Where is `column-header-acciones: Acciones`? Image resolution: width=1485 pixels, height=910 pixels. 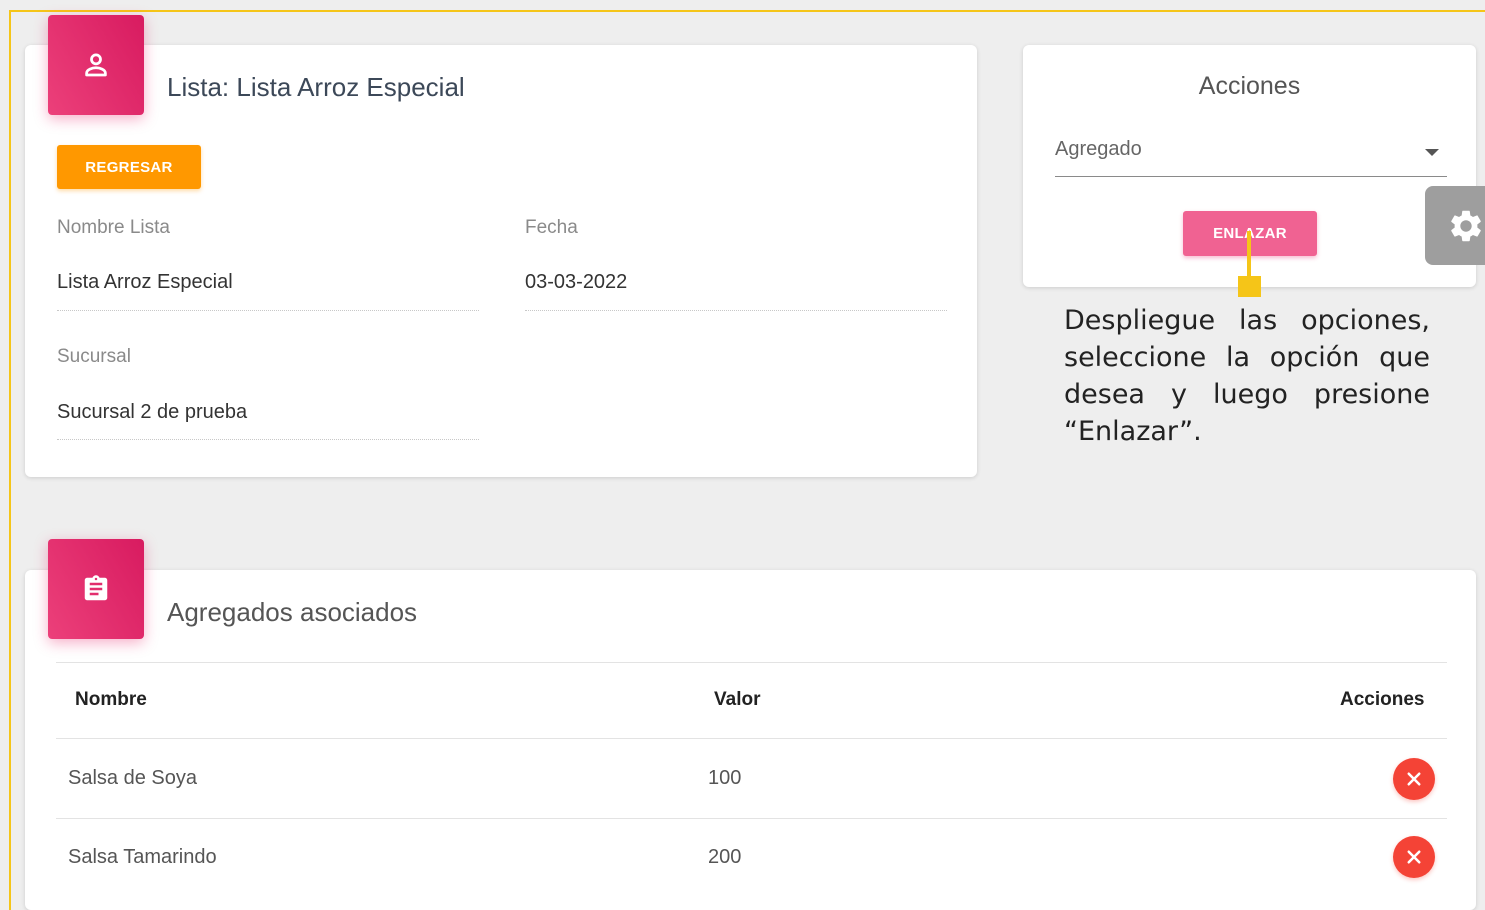 column-header-acciones: Acciones is located at coordinates (1382, 699).